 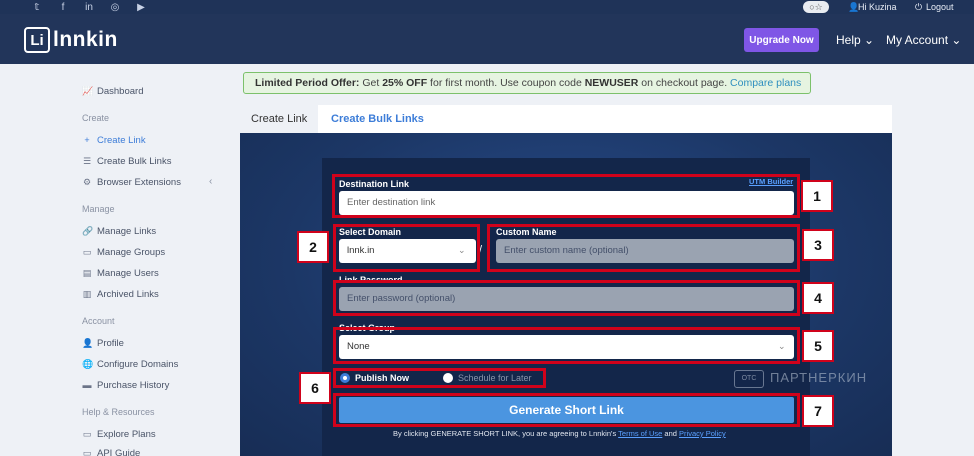 What do you see at coordinates (818, 346) in the screenshot?
I see `annotation-badge-5: 5` at bounding box center [818, 346].